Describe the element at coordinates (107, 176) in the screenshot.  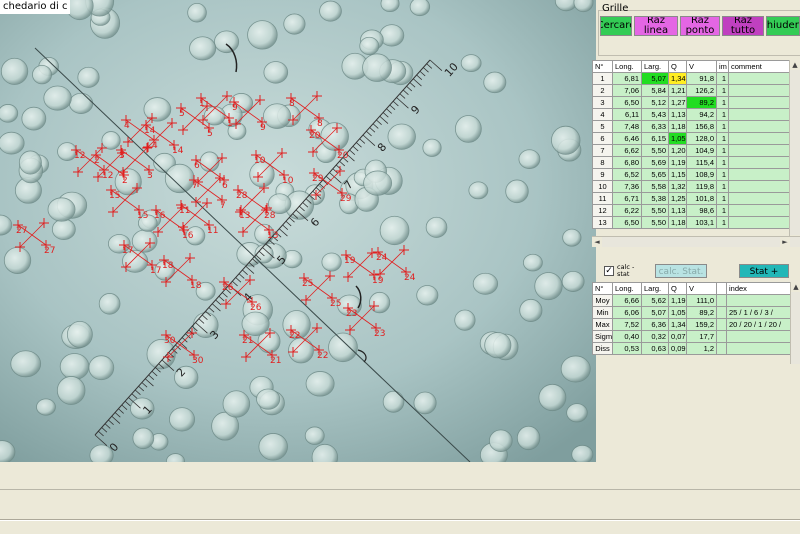
I see `spore-label: 12` at that location.